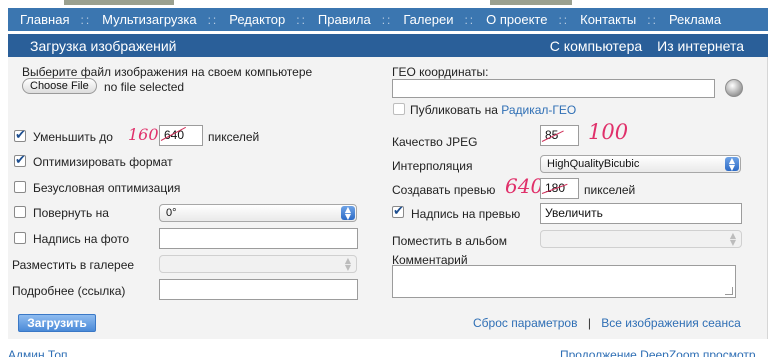 The height and width of the screenshot is (357, 776). What do you see at coordinates (695, 19) in the screenshot?
I see `nav-item-ads: Реклама` at bounding box center [695, 19].